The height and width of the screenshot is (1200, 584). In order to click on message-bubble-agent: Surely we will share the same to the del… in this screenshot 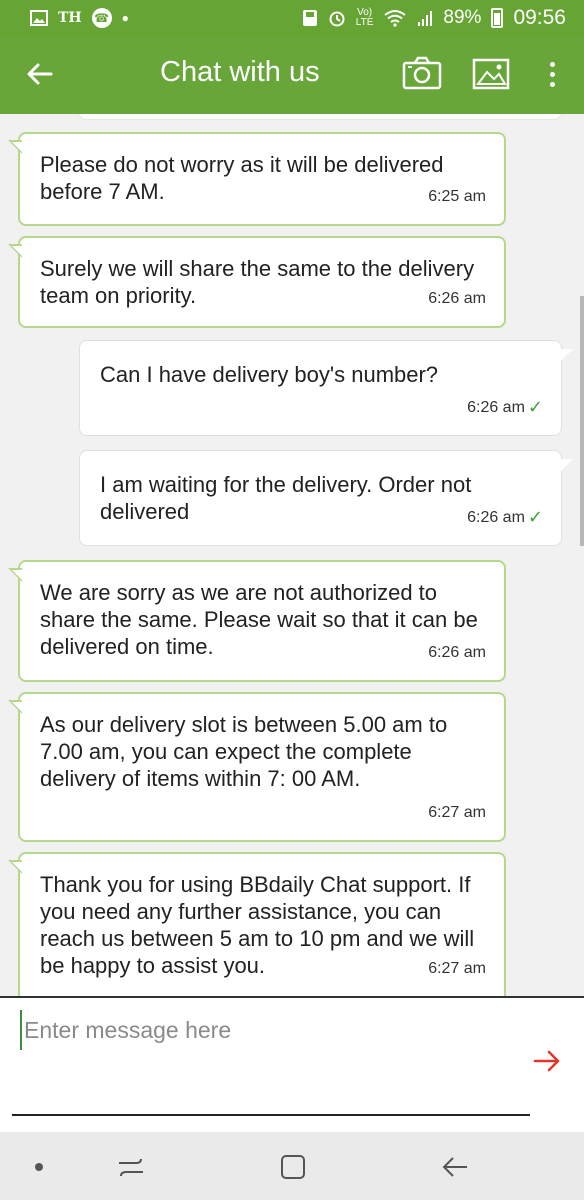, I will do `click(257, 282)`.